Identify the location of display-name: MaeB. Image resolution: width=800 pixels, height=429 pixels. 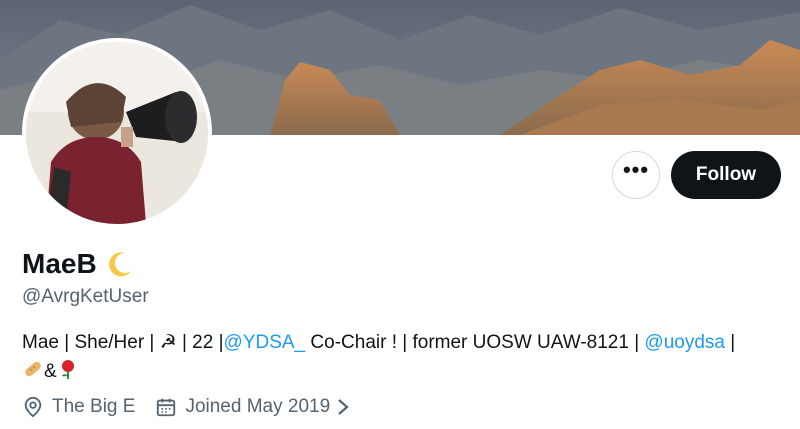
(59, 263).